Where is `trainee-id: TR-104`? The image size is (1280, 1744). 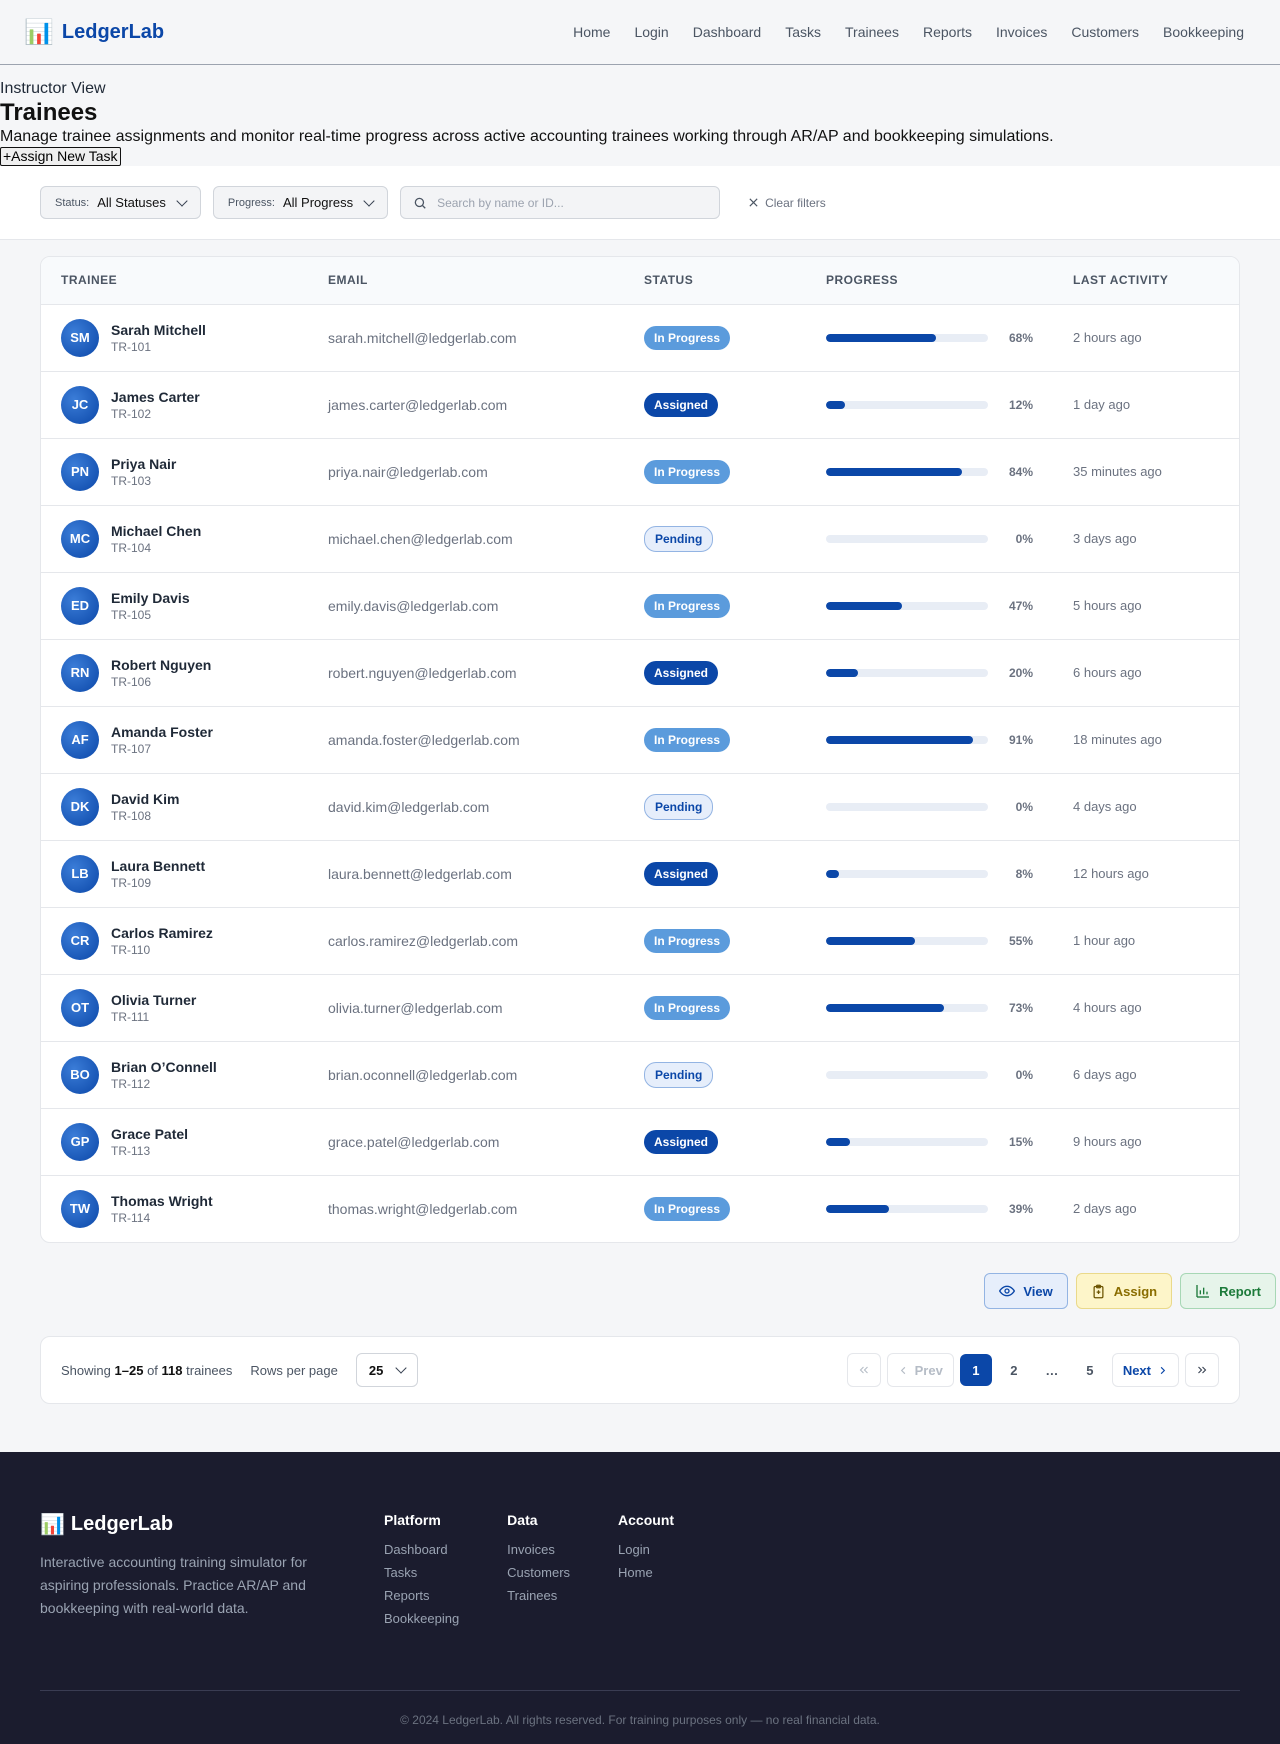 trainee-id: TR-104 is located at coordinates (131, 547).